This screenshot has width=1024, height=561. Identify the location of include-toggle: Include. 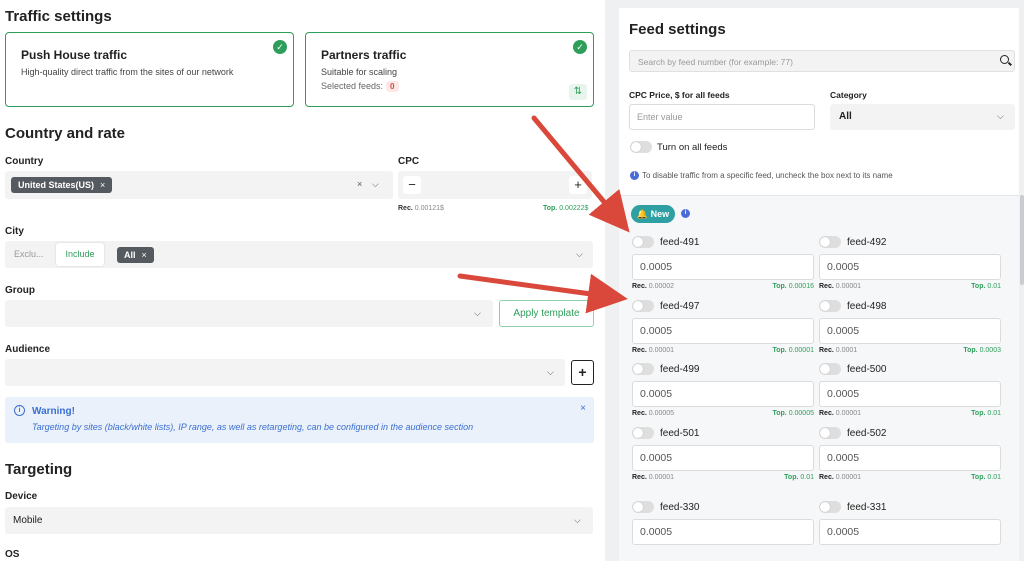
(80, 254).